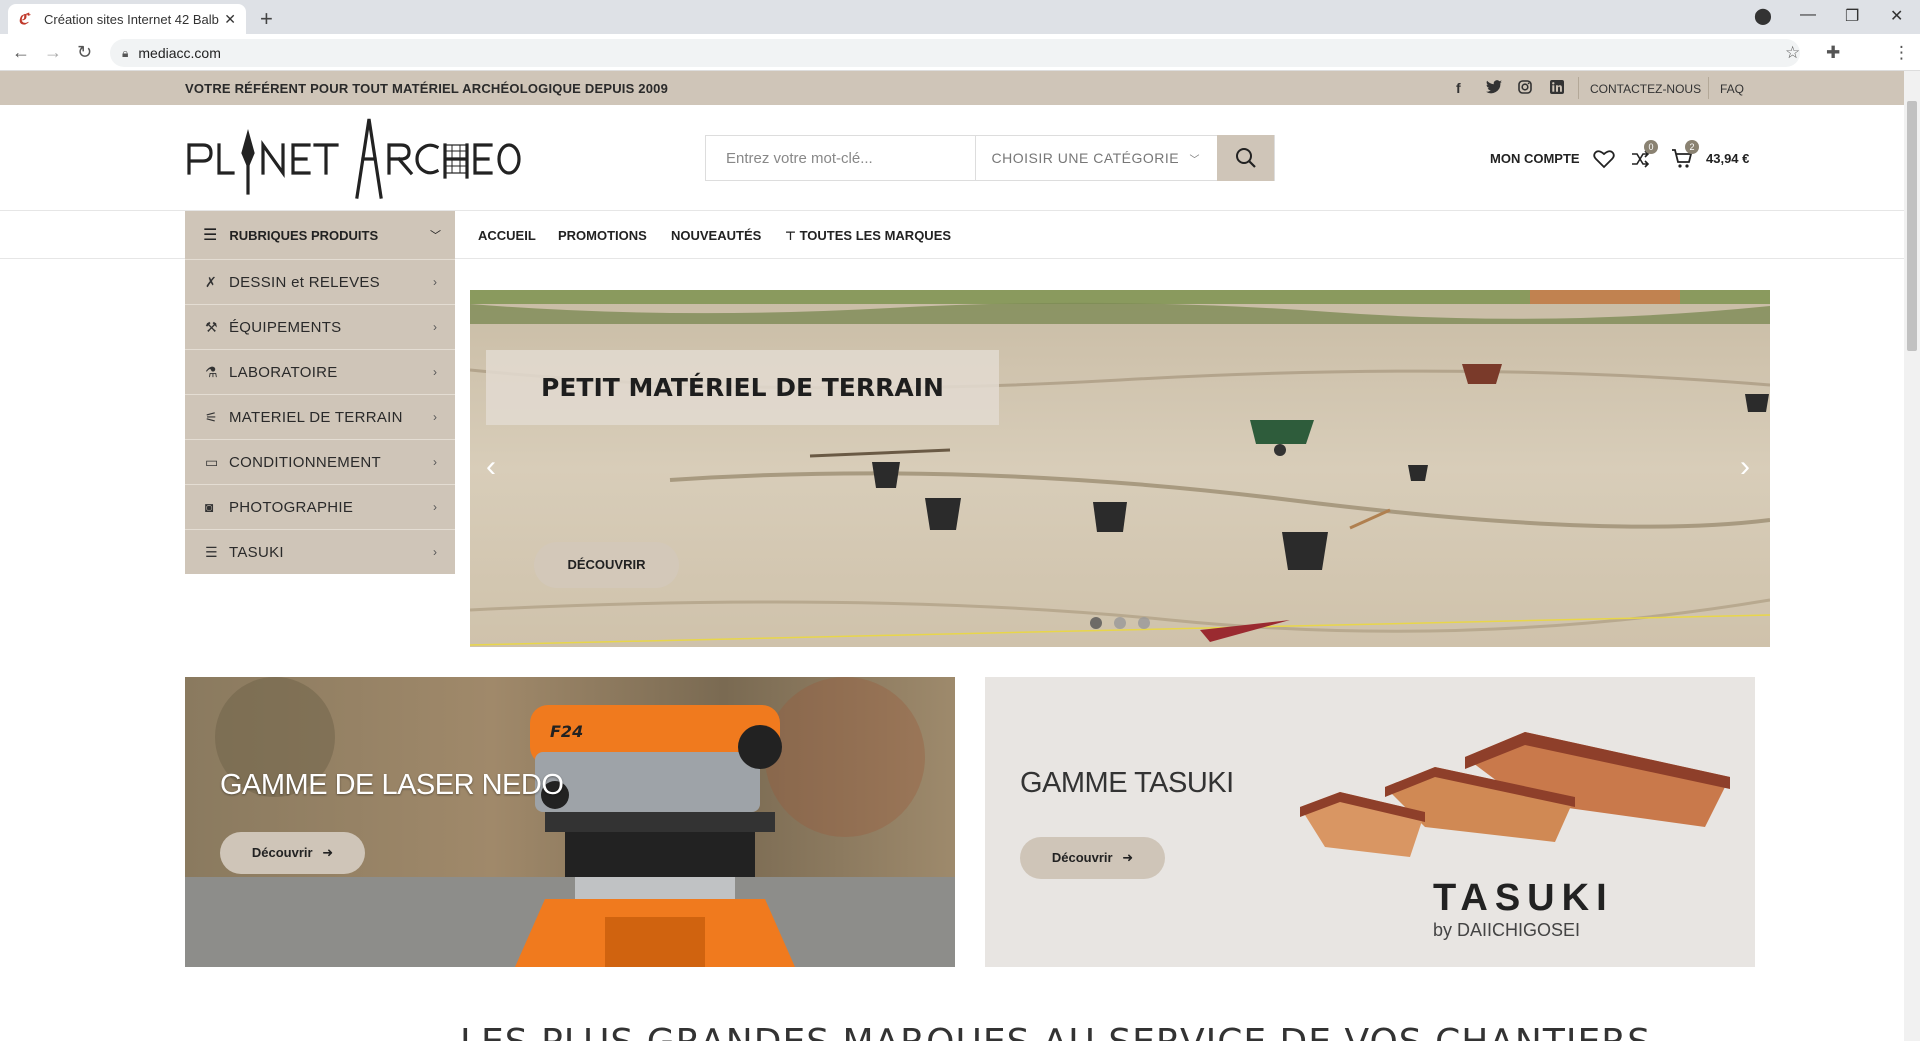 The image size is (1920, 1041). I want to click on browser-tab: ℭ Création sites Internet 42 Balbigny ✕, so click(127, 19).